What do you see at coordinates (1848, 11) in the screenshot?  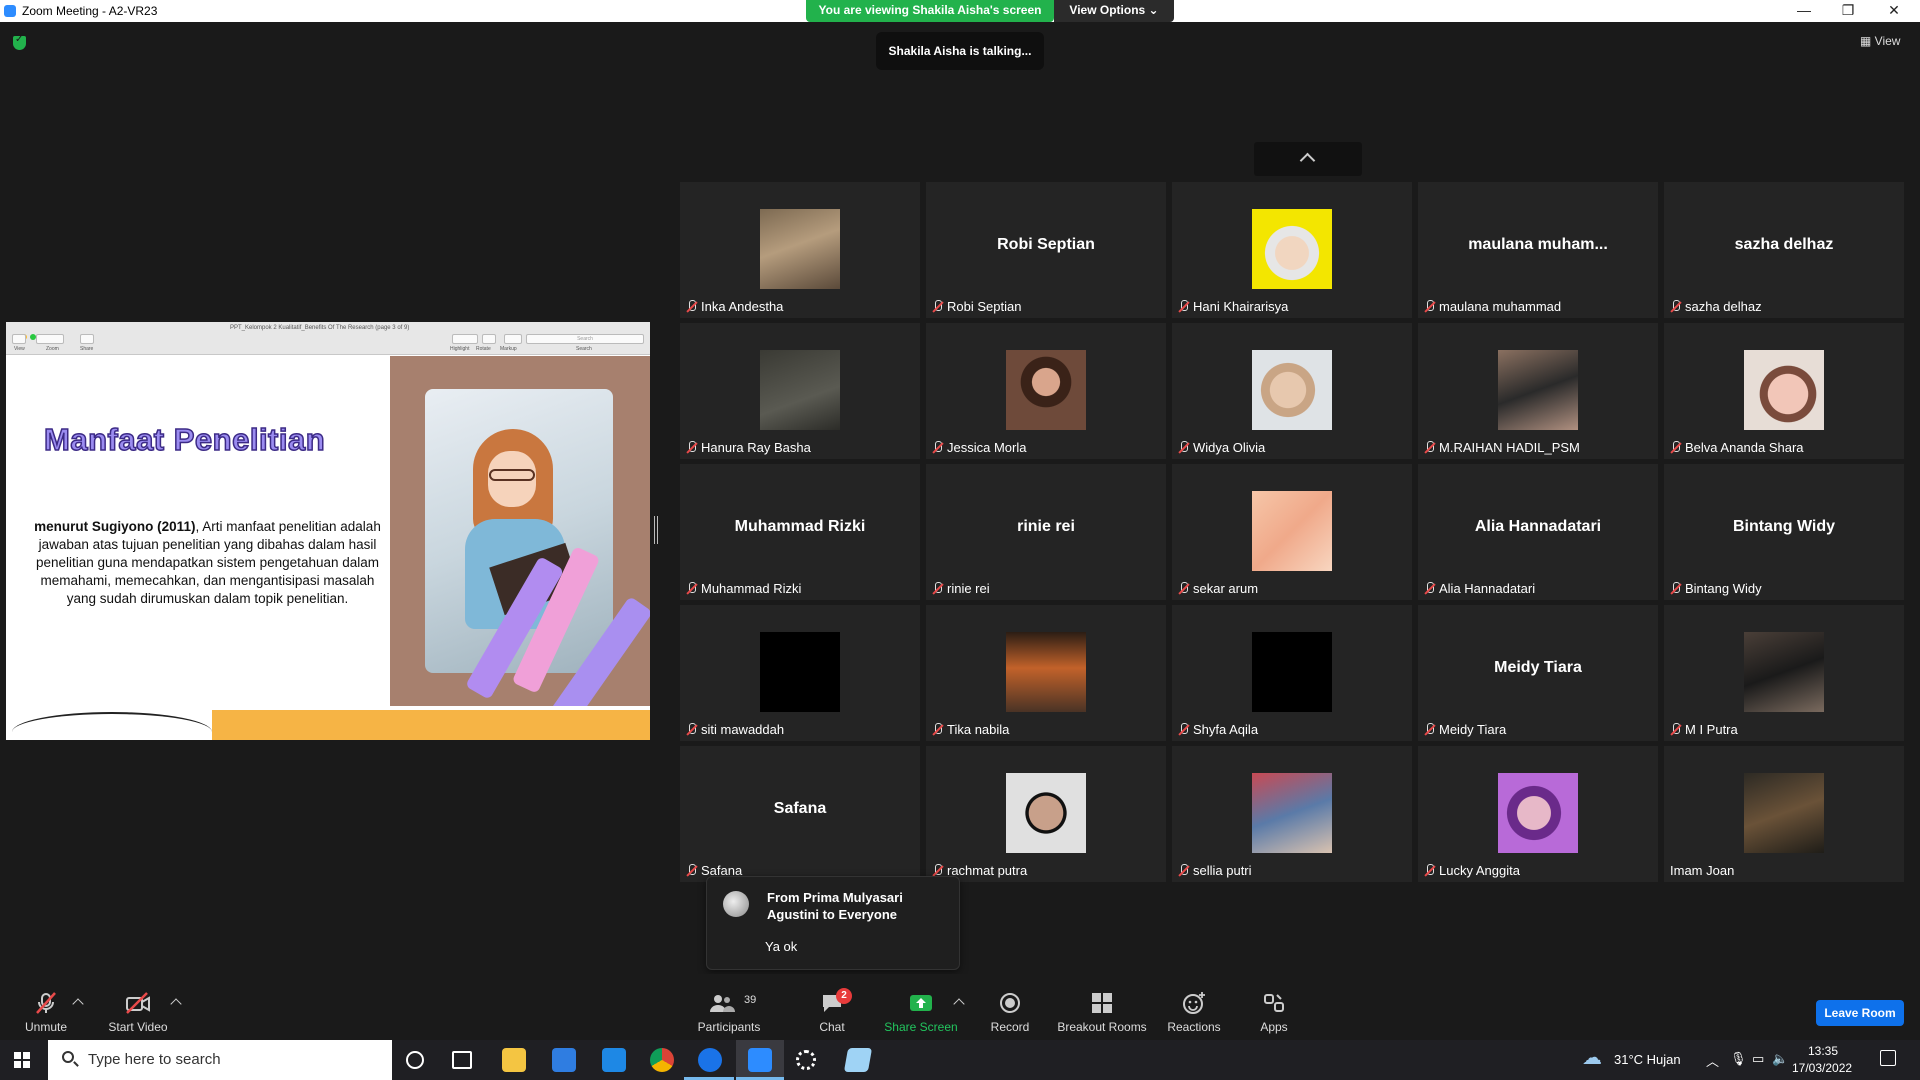 I see `restore-button: ❐` at bounding box center [1848, 11].